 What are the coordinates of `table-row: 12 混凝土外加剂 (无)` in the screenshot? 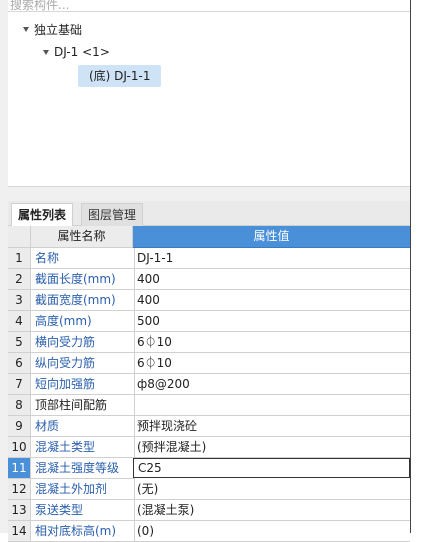 It's located at (209, 489).